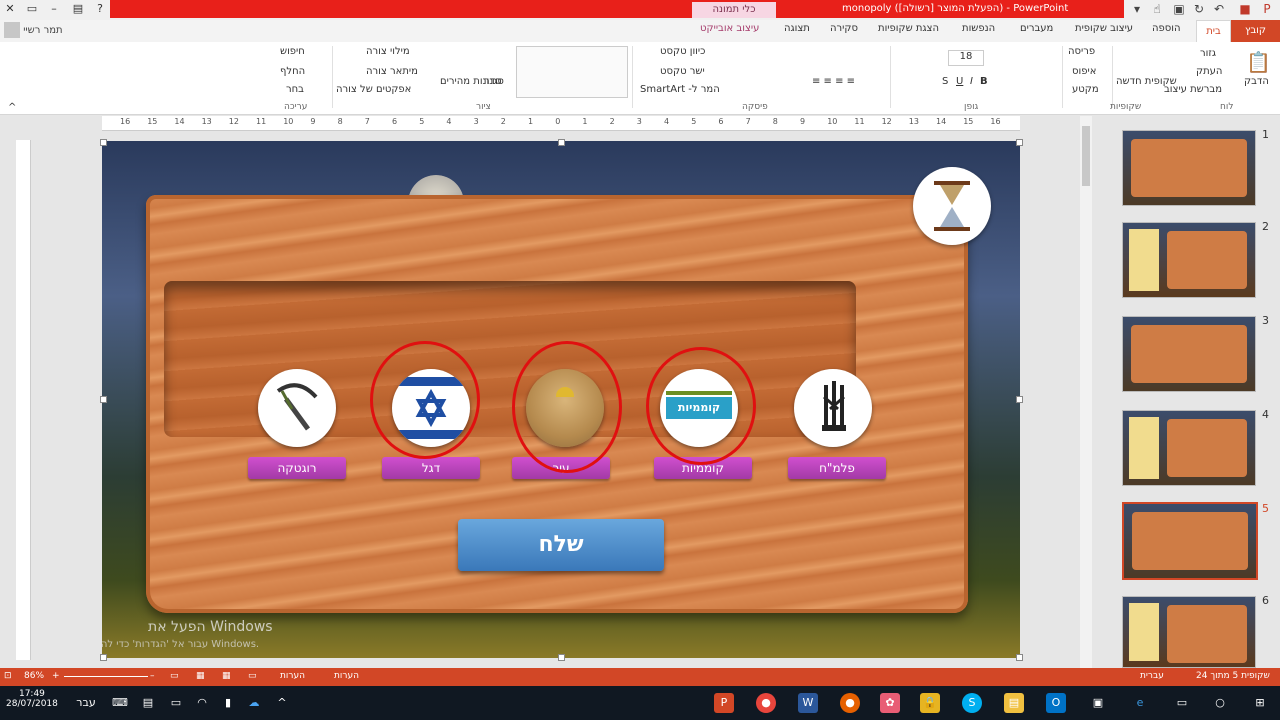 The width and height of the screenshot is (1280, 720). Describe the element at coordinates (148, 703) in the screenshot. I see `notifications-icon: ▤` at that location.